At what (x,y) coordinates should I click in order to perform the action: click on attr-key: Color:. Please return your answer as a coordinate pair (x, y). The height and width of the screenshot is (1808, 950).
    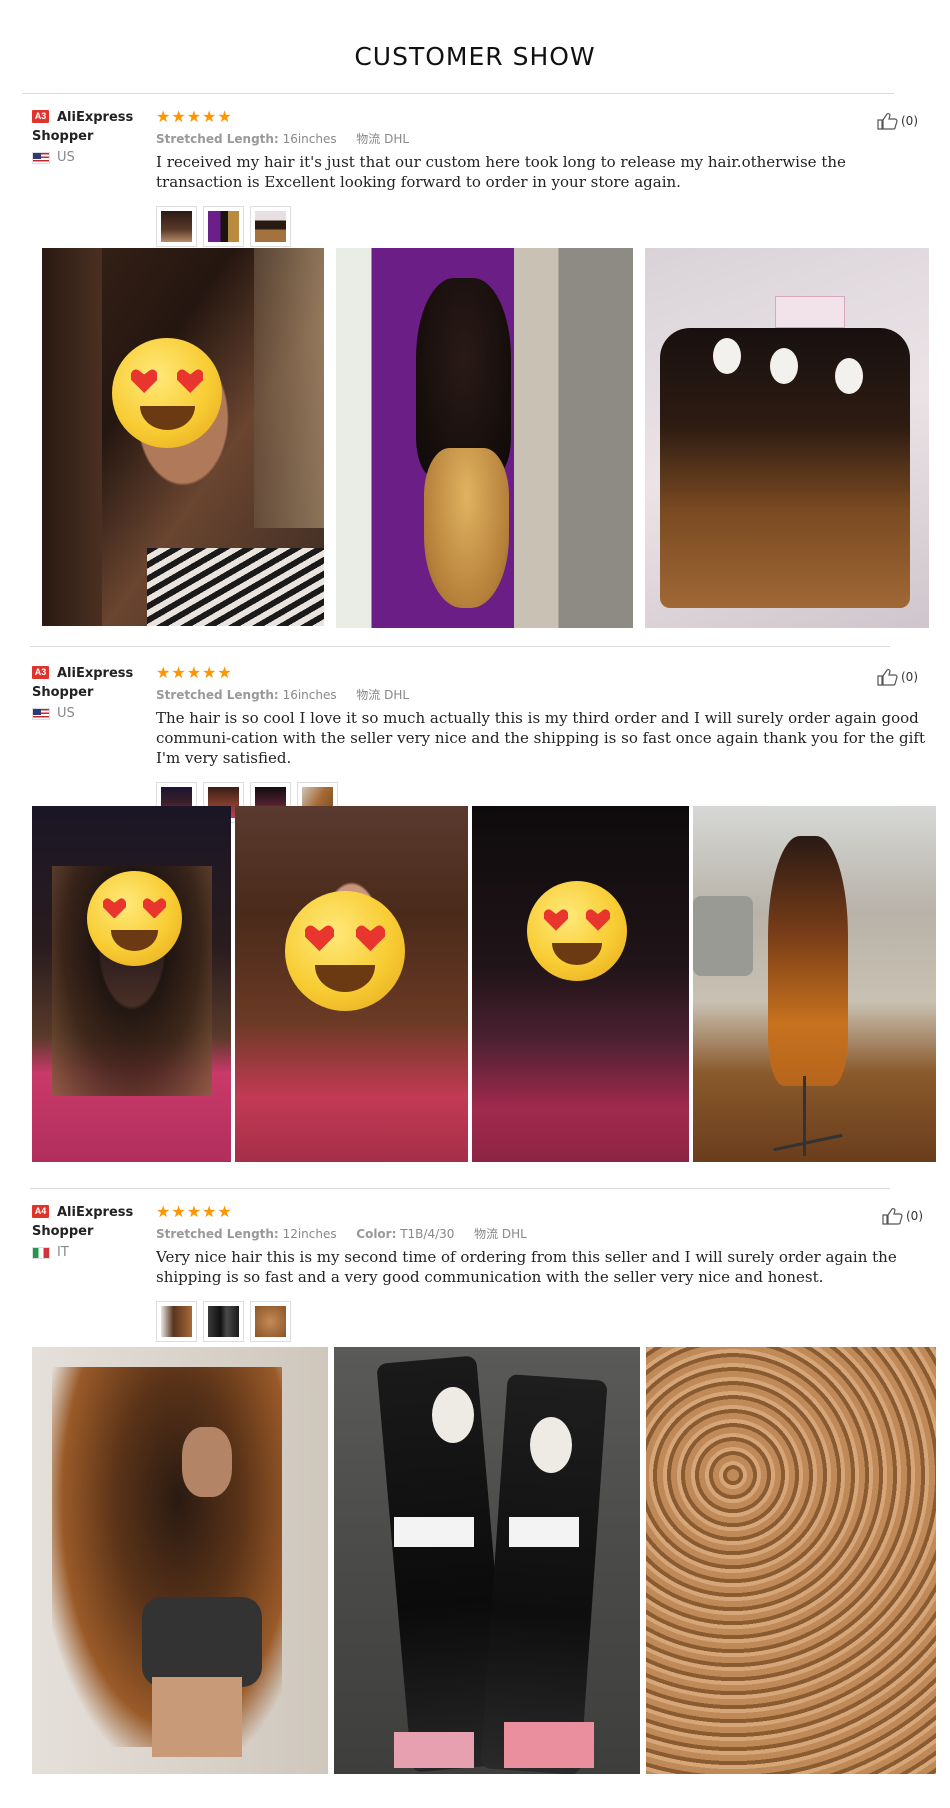
    Looking at the image, I should click on (376, 1234).